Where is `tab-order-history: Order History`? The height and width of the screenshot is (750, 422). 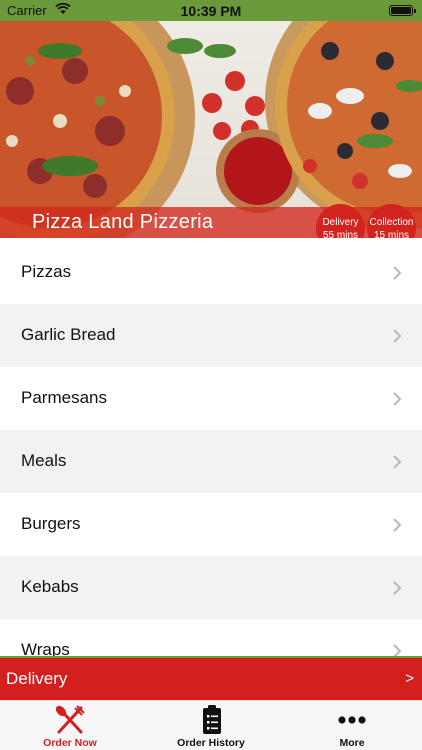
tab-order-history: Order History is located at coordinates (211, 725).